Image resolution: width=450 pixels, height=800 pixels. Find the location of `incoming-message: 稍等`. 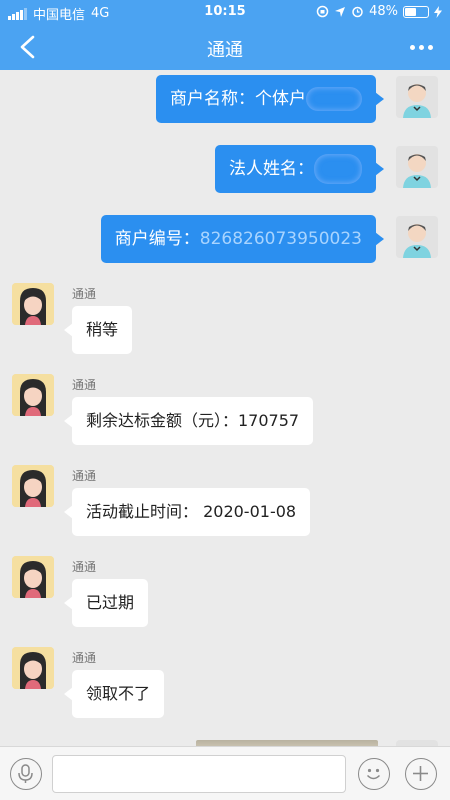

incoming-message: 稍等 is located at coordinates (98, 330).